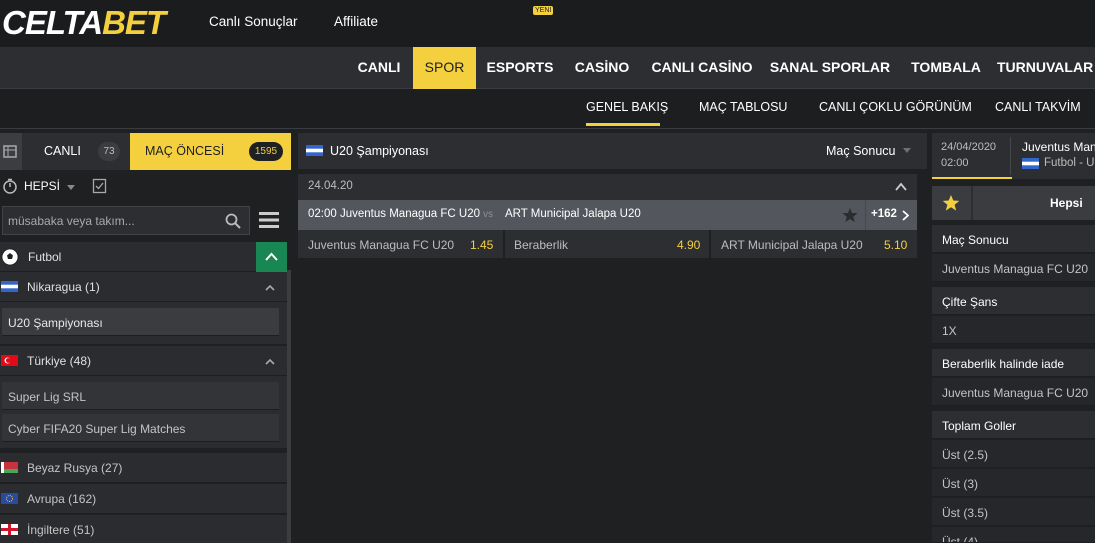 The width and height of the screenshot is (1095, 543). I want to click on chevron-right-icon, so click(905, 215).